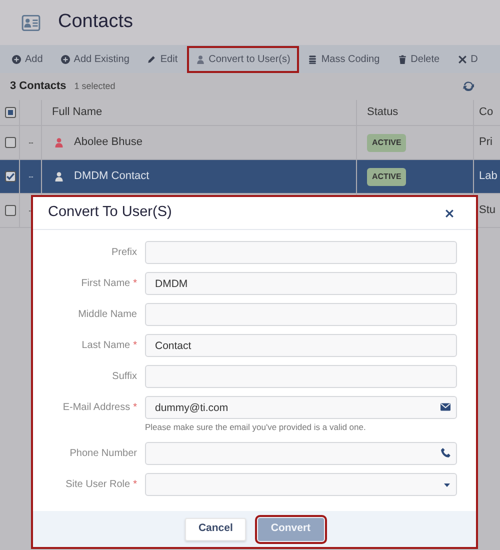 Image resolution: width=500 pixels, height=550 pixels. Describe the element at coordinates (106, 346) in the screenshot. I see `field-label: Last Name` at that location.